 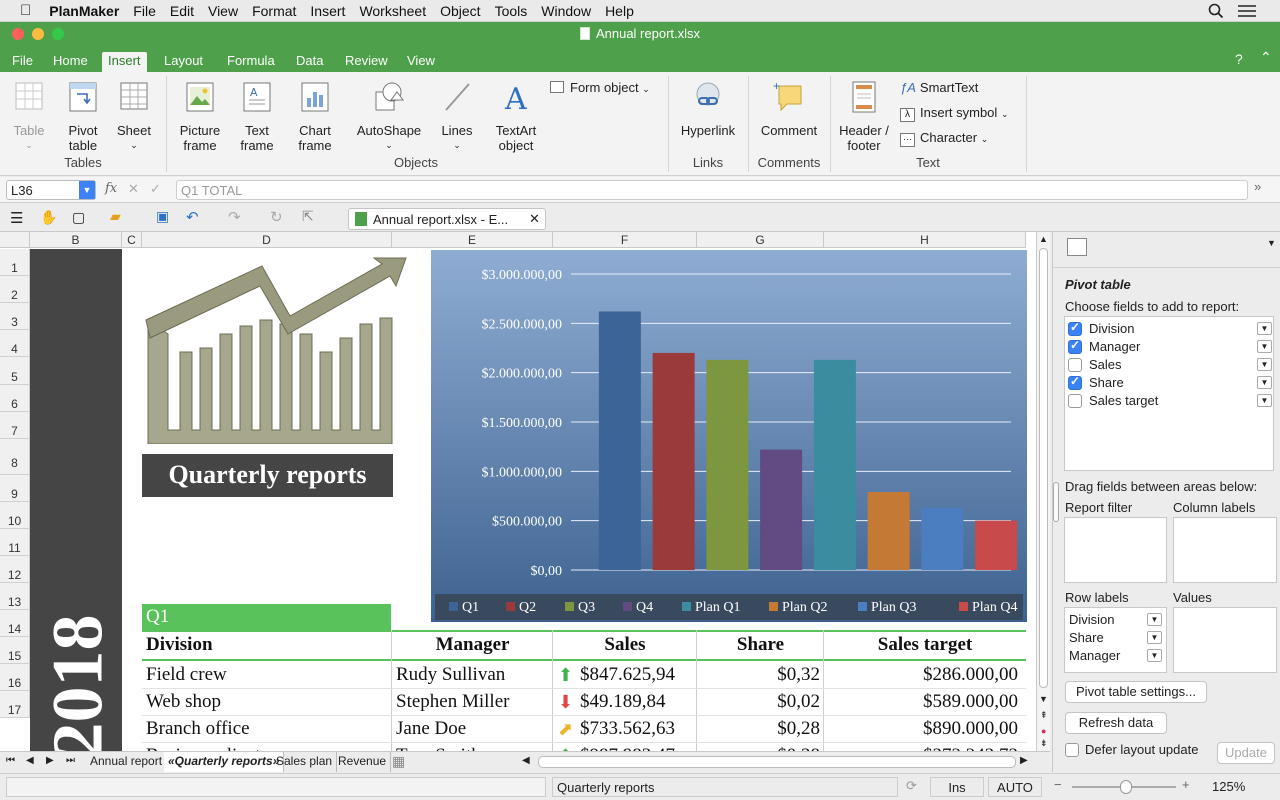 What do you see at coordinates (1116, 723) in the screenshot?
I see `refresh-data-button: Refresh data` at bounding box center [1116, 723].